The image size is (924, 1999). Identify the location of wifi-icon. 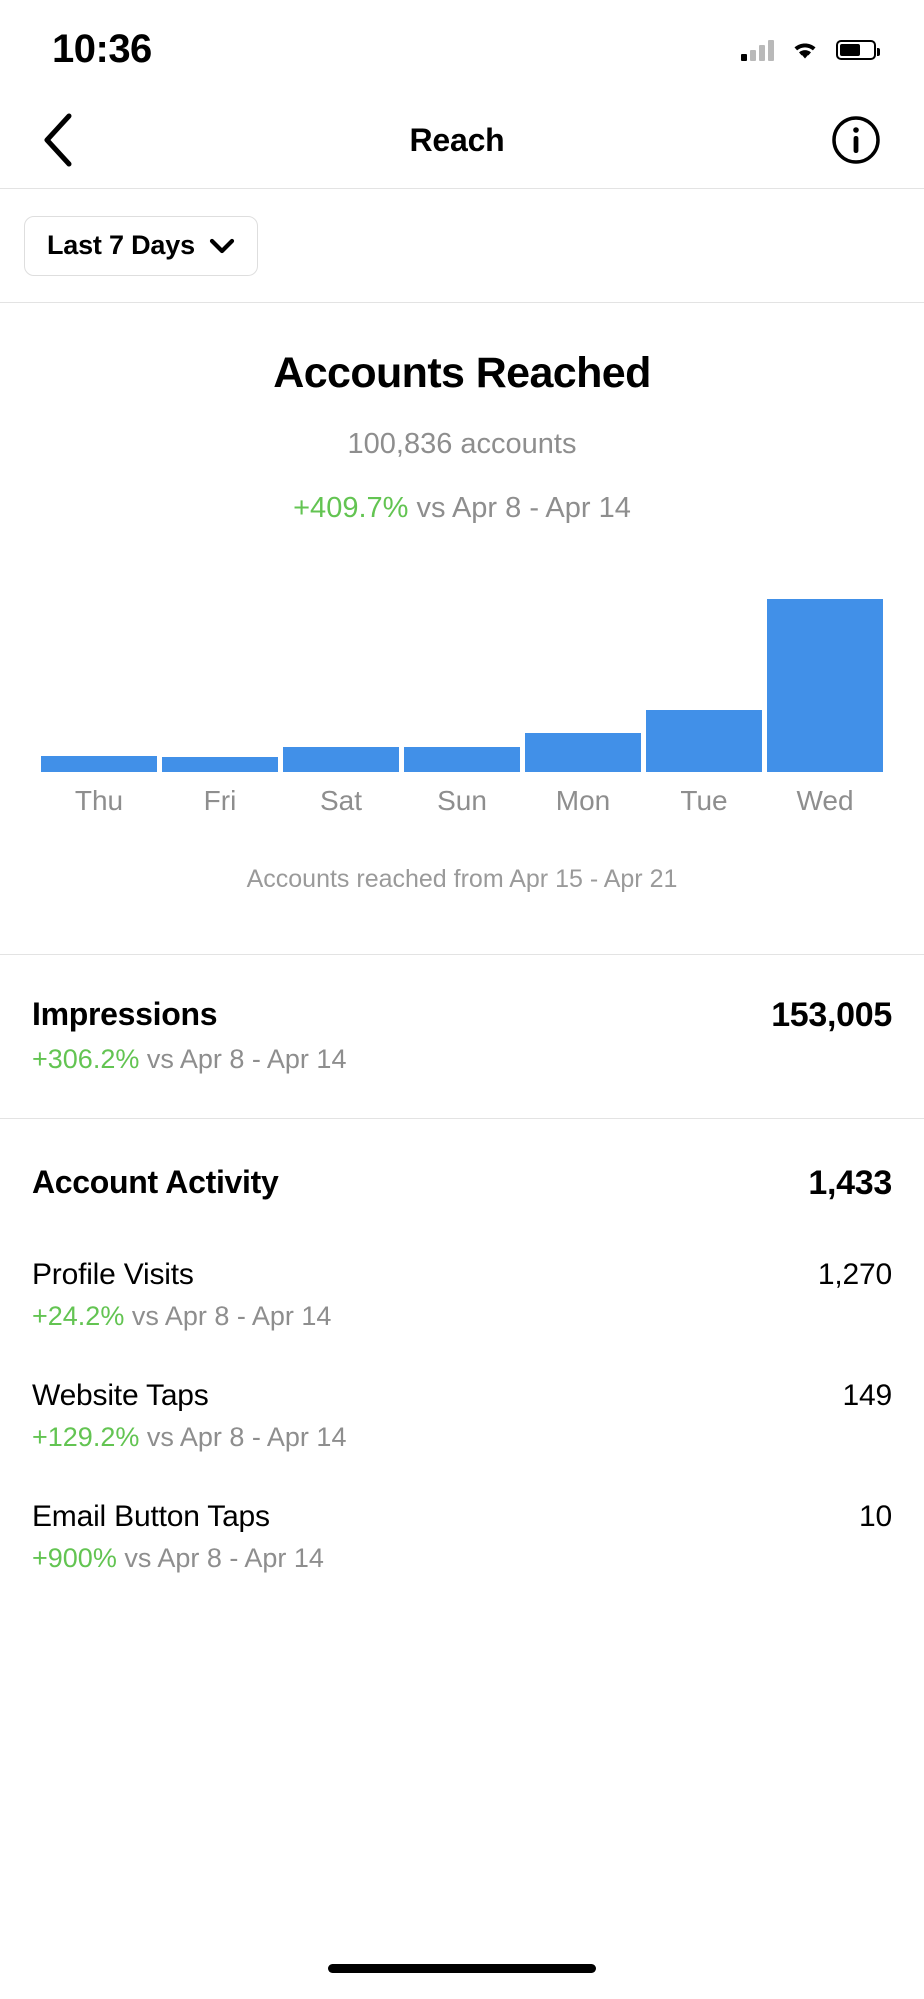
(805, 50).